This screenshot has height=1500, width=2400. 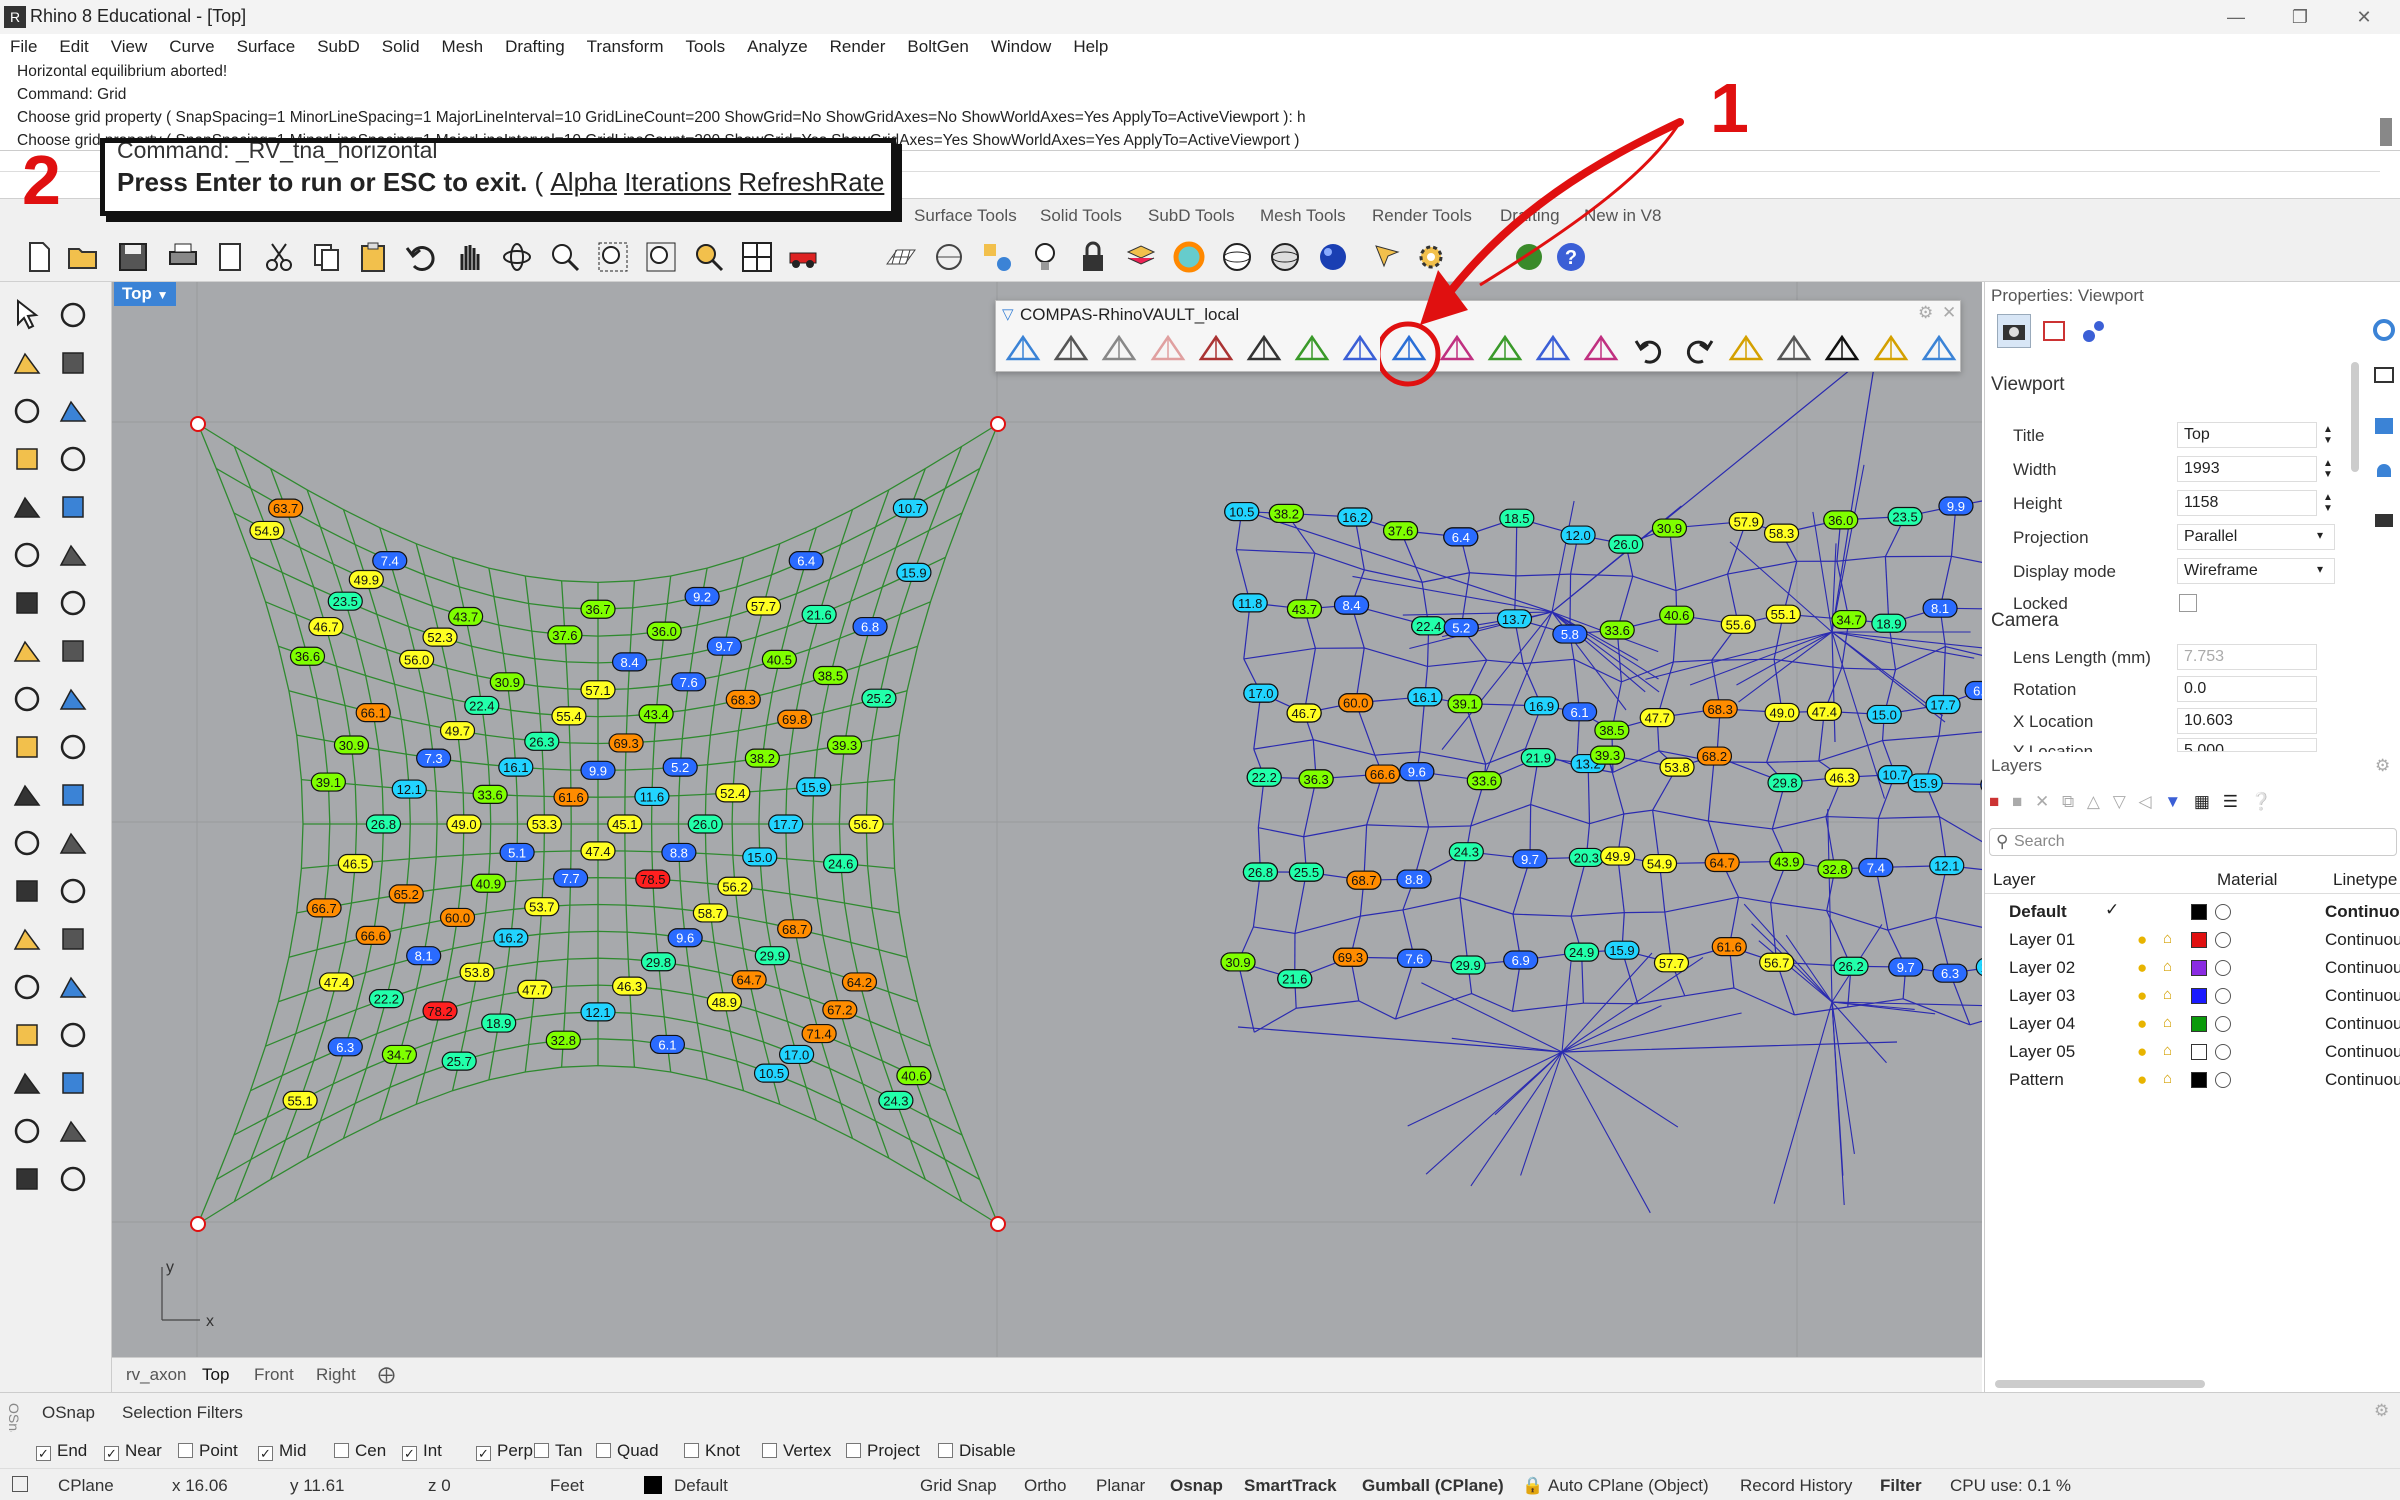 I want to click on point-icon, so click(x=73, y=315).